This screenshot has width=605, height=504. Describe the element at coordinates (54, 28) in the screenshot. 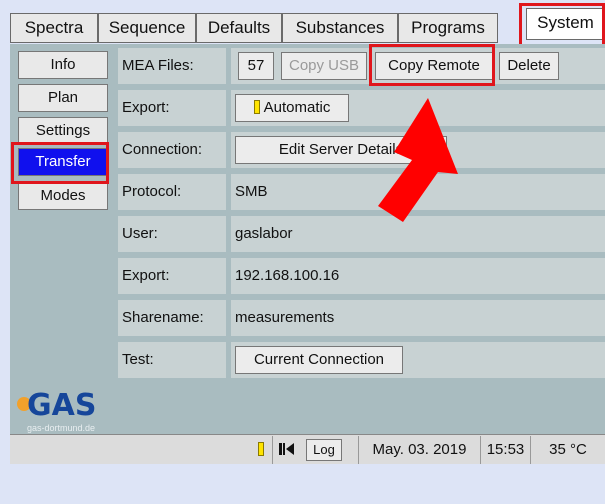

I see `tab-spectra: Spectra` at that location.